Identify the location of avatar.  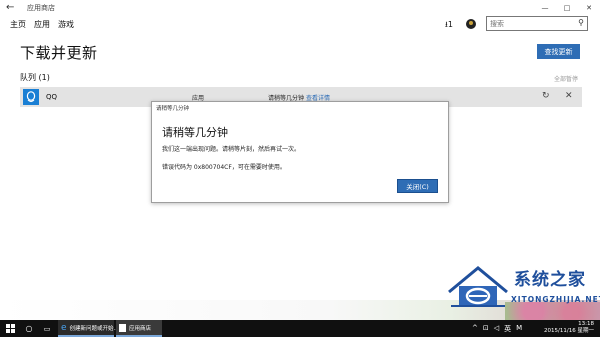
(471, 24).